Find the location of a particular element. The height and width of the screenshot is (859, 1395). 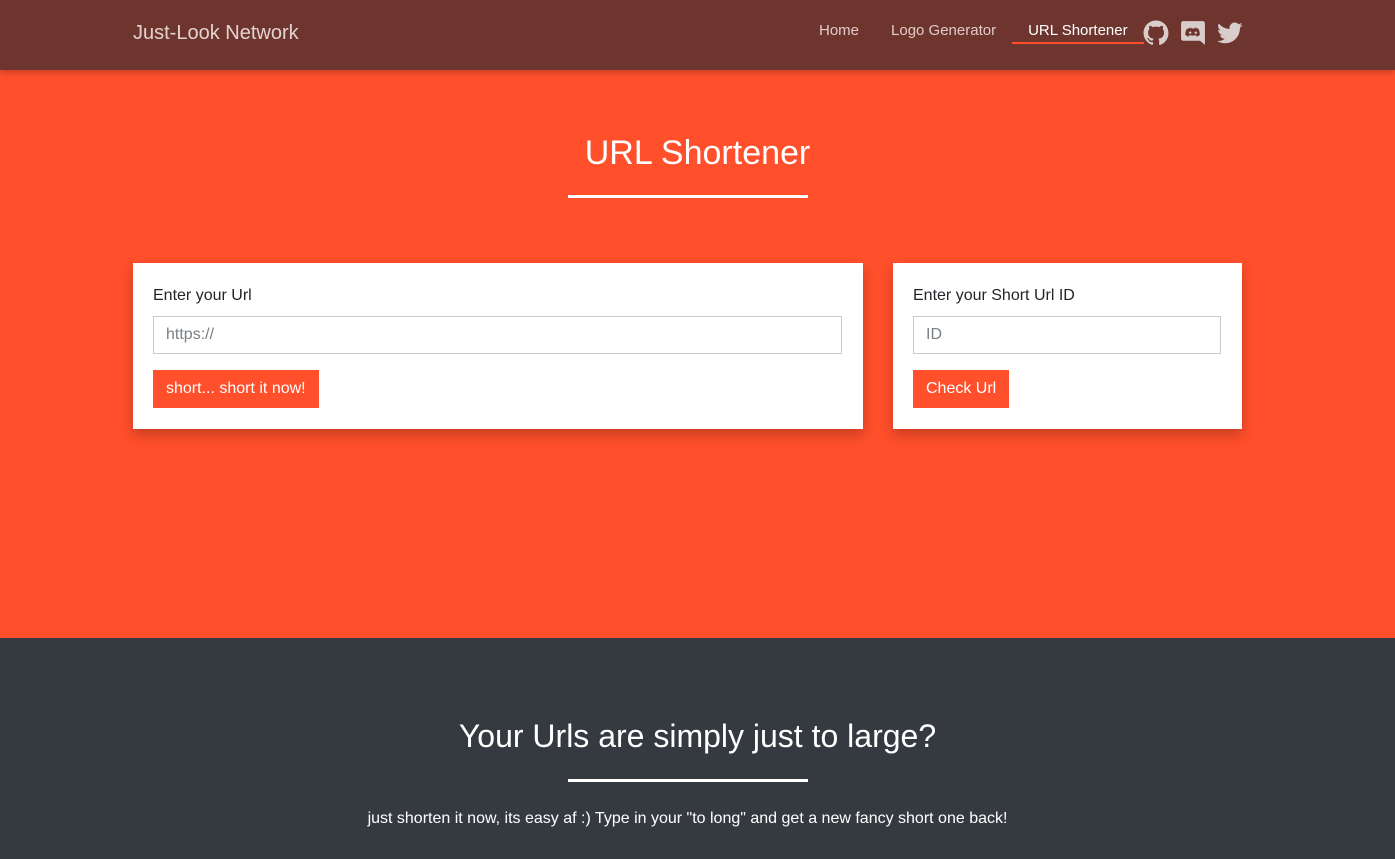

short-id-input is located at coordinates (1067, 335).